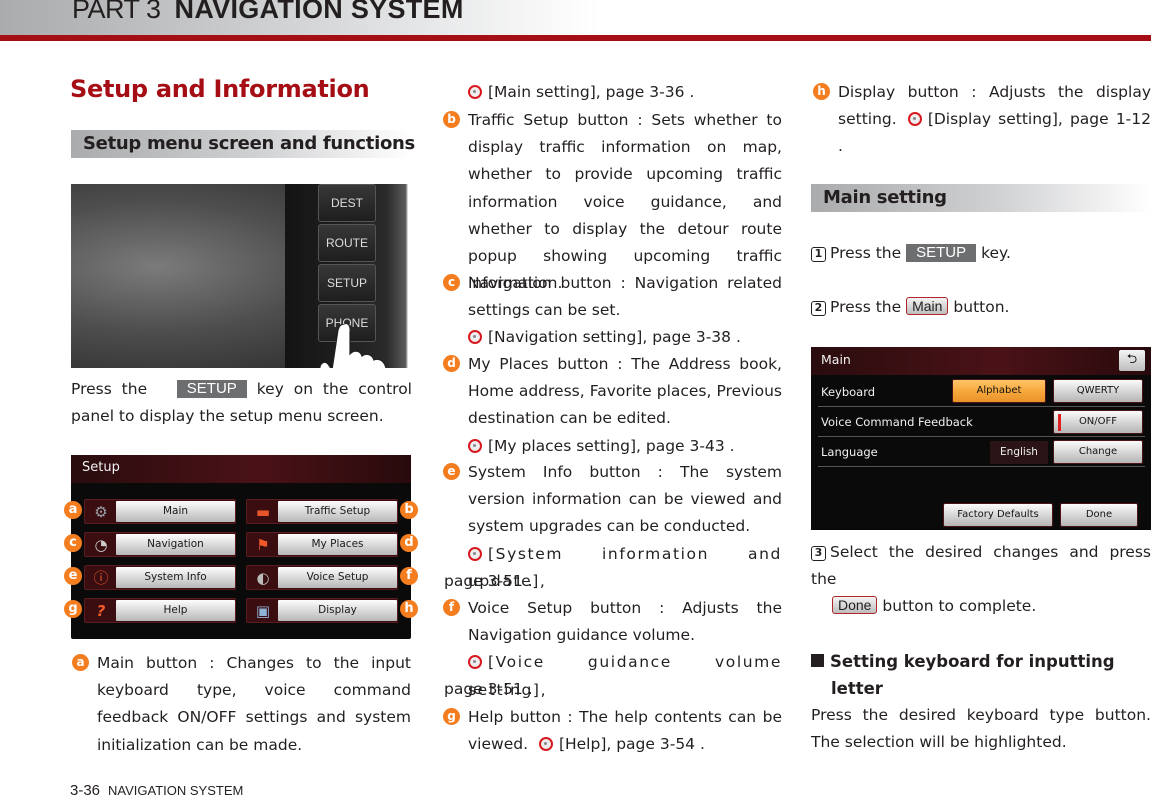  I want to click on footer-label: NAVIGATION SYSTEM, so click(176, 790).